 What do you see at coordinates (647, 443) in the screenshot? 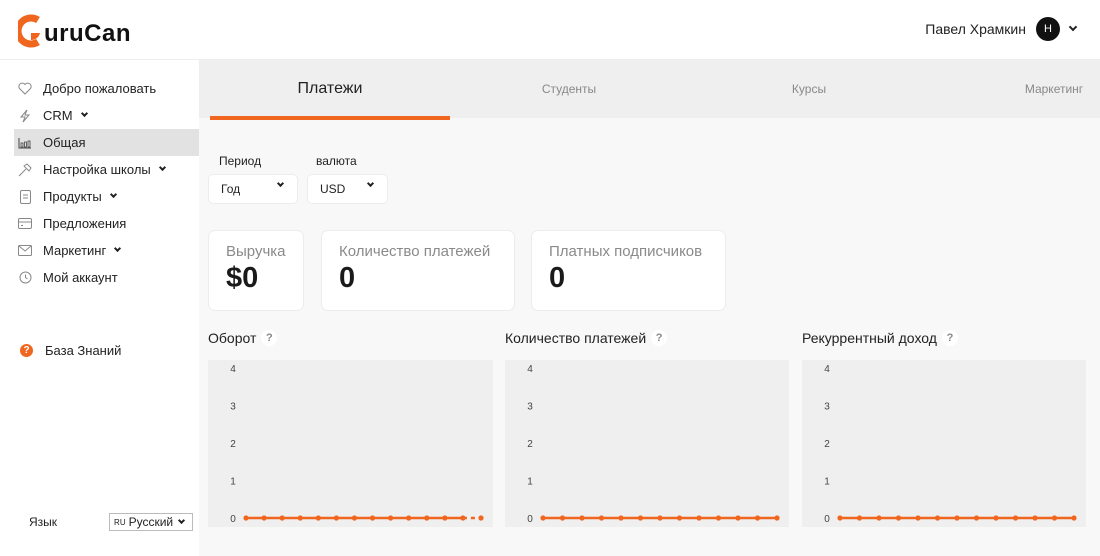
I see `chart-payments-count: 0 1 2 3 4` at bounding box center [647, 443].